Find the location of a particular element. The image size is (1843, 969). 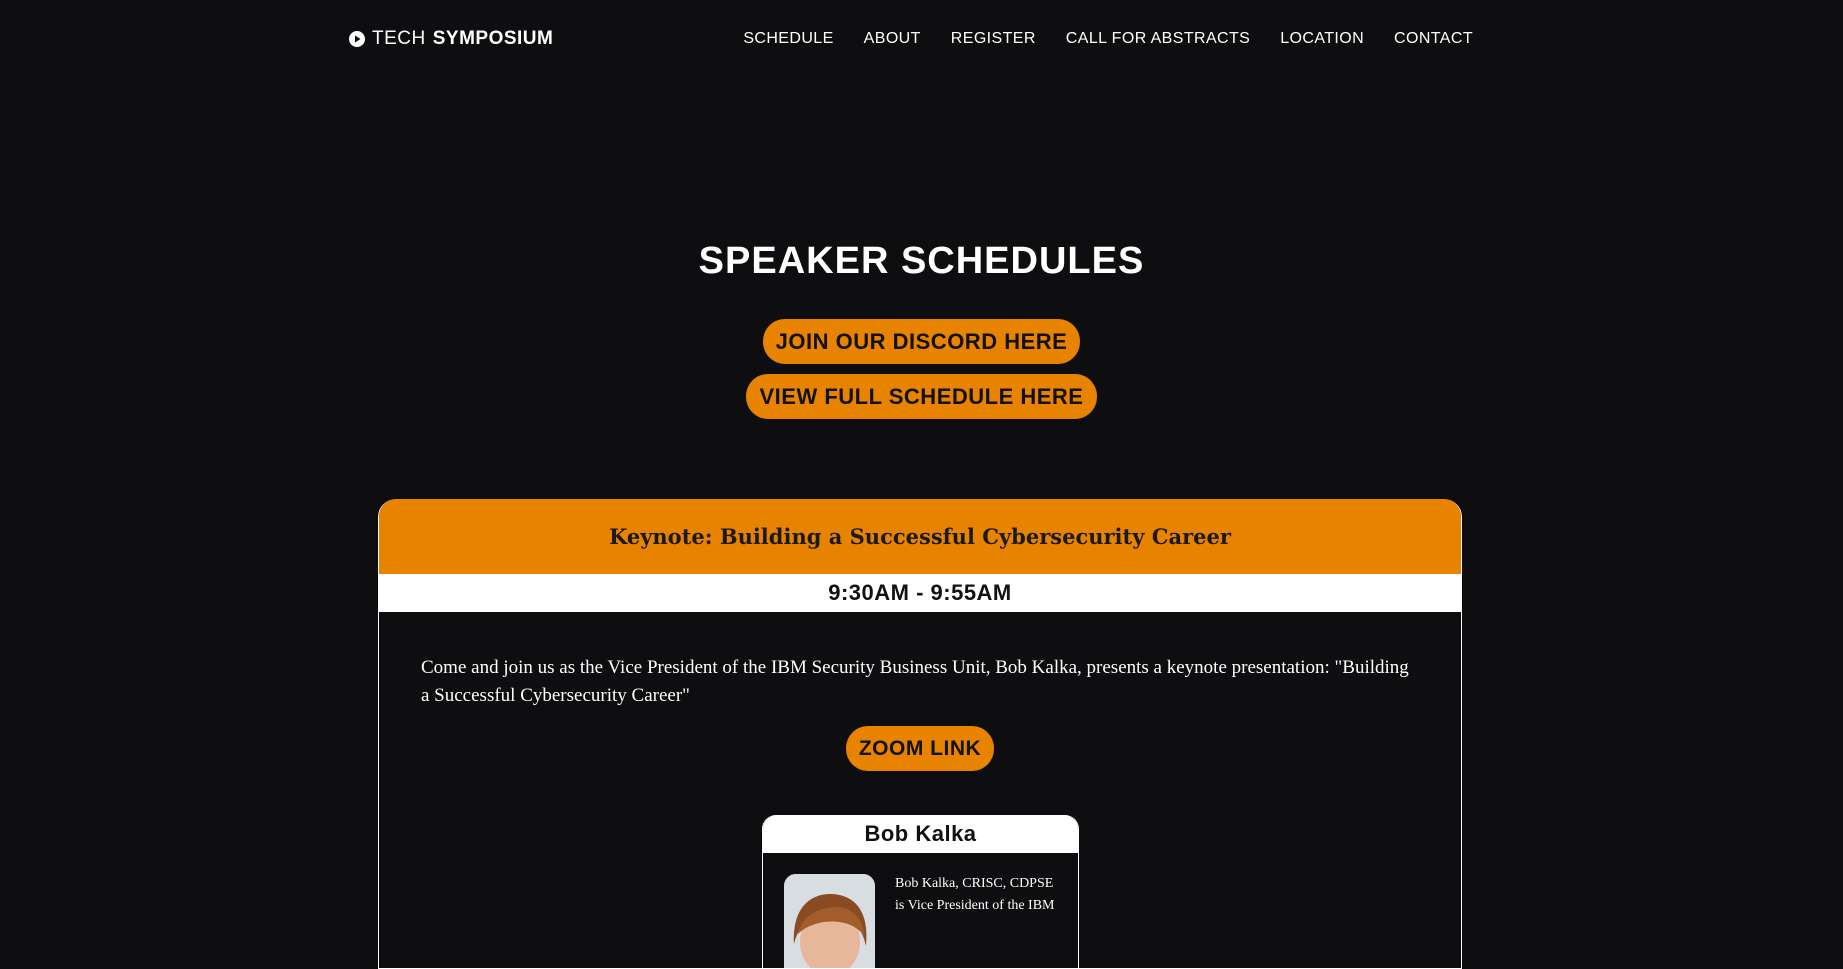

speaker-photo is located at coordinates (829, 921).